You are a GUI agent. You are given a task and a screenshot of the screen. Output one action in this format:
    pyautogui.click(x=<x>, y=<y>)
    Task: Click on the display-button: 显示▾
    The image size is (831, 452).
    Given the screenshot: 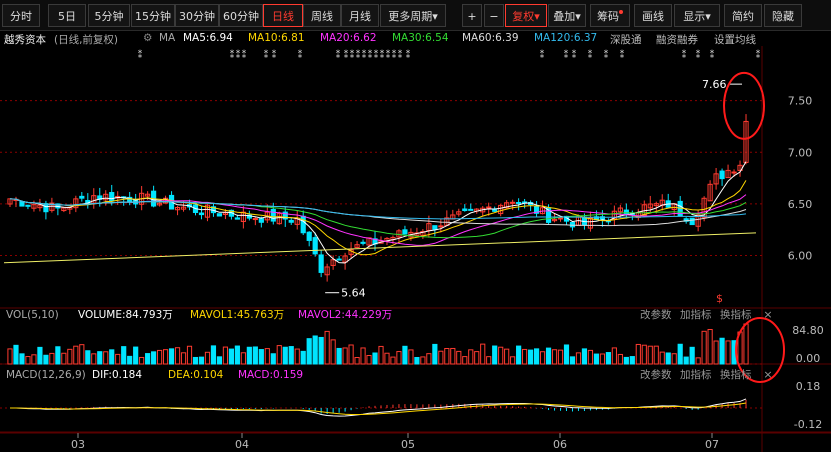 What is the action you would take?
    pyautogui.click(x=697, y=15)
    